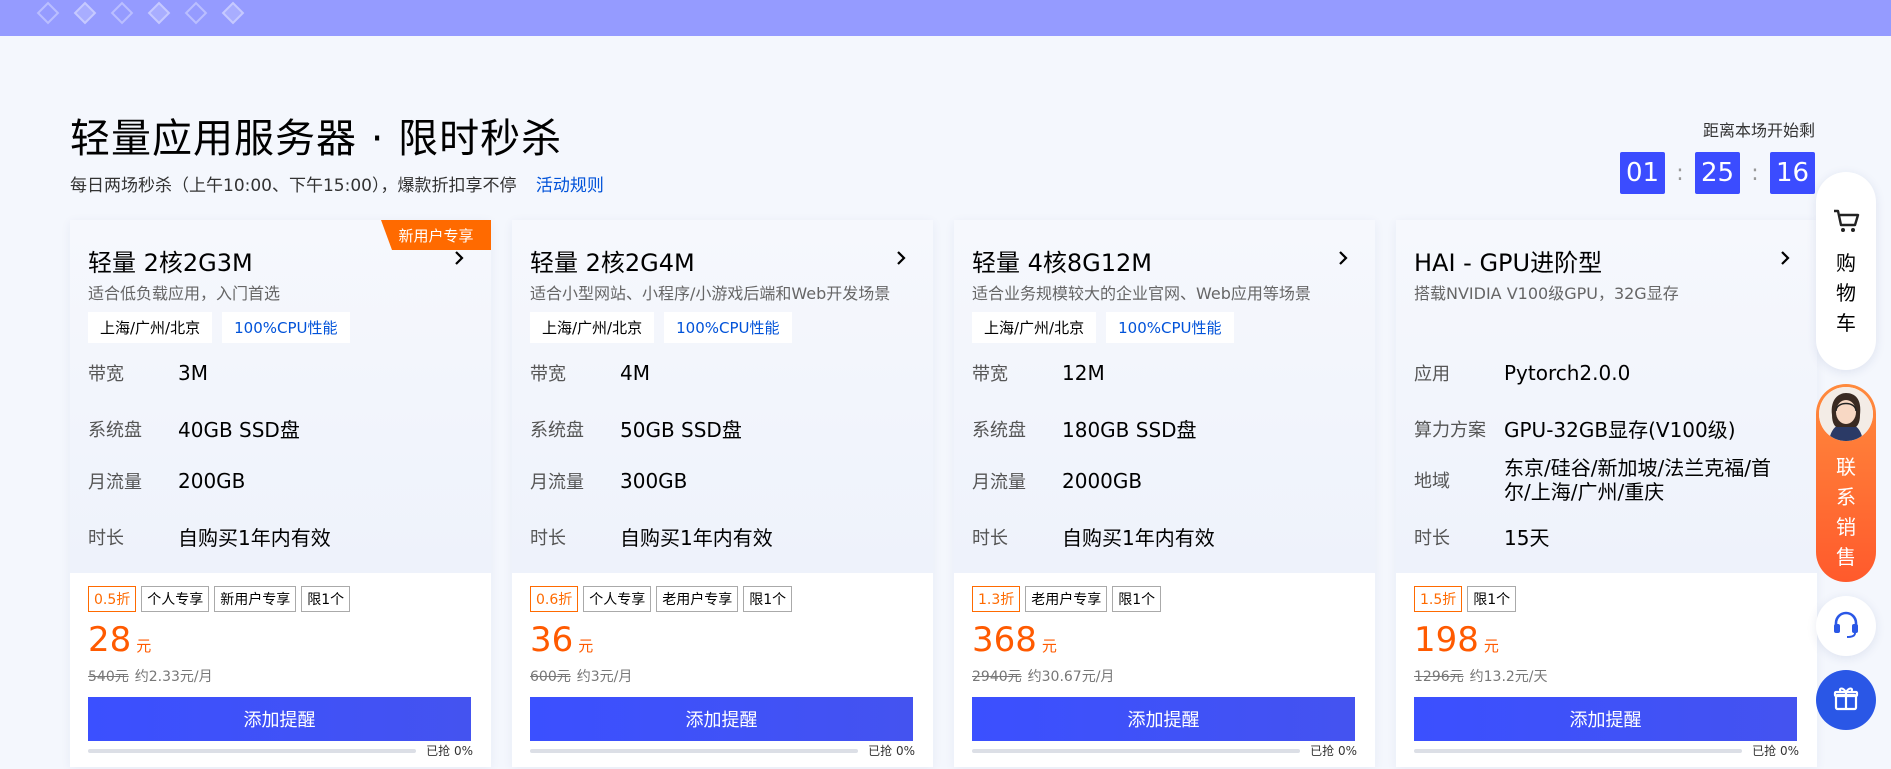 This screenshot has height=769, width=1891. What do you see at coordinates (1062, 260) in the screenshot?
I see `product-name: 轻量 4核8G12M` at bounding box center [1062, 260].